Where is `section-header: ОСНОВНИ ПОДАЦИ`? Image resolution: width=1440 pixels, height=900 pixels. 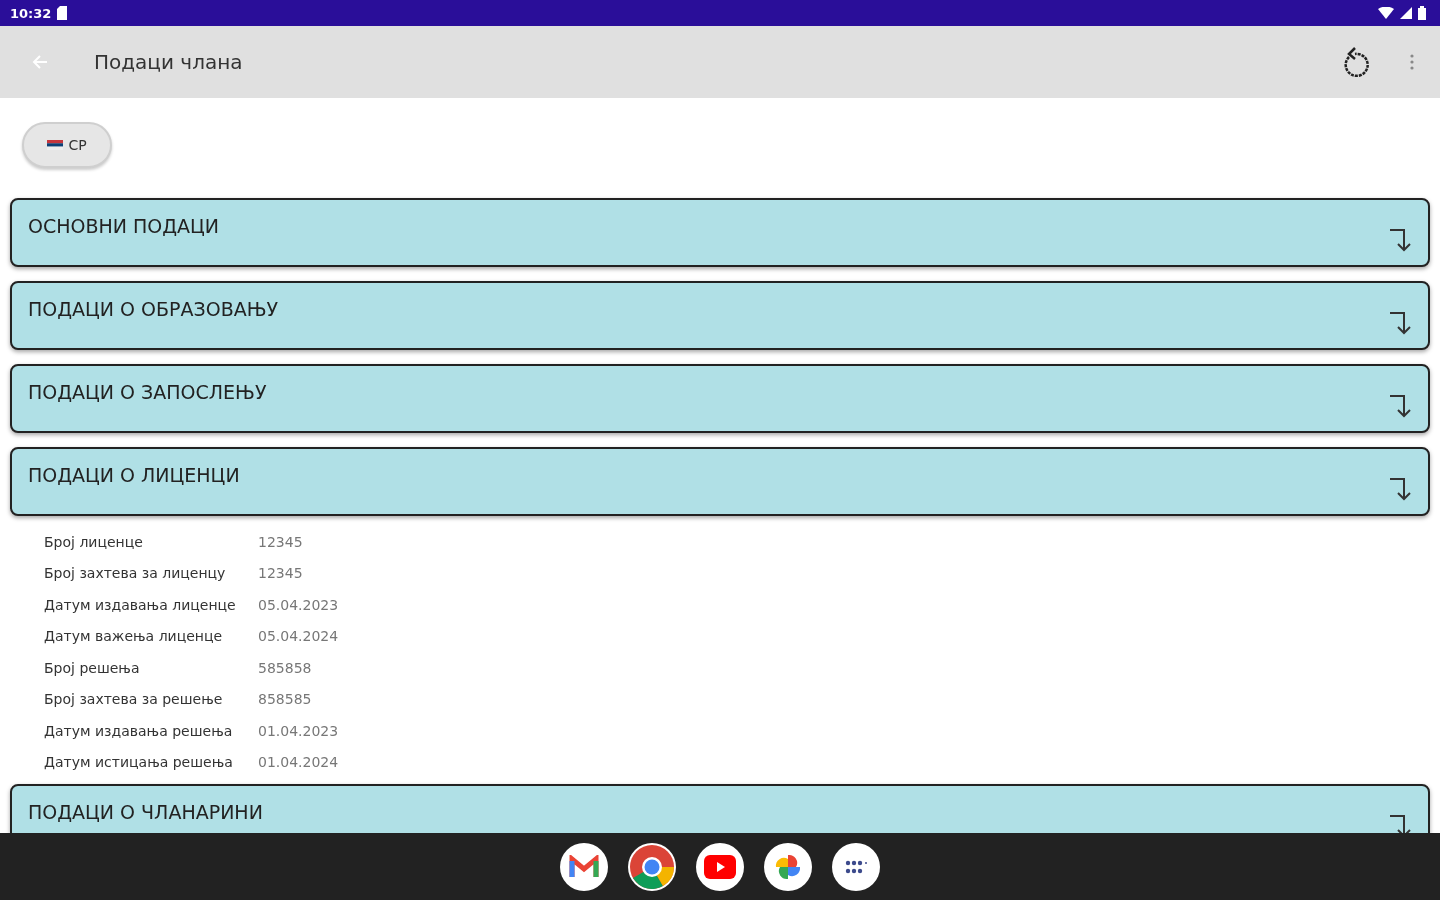 section-header: ОСНОВНИ ПОДАЦИ is located at coordinates (720, 232).